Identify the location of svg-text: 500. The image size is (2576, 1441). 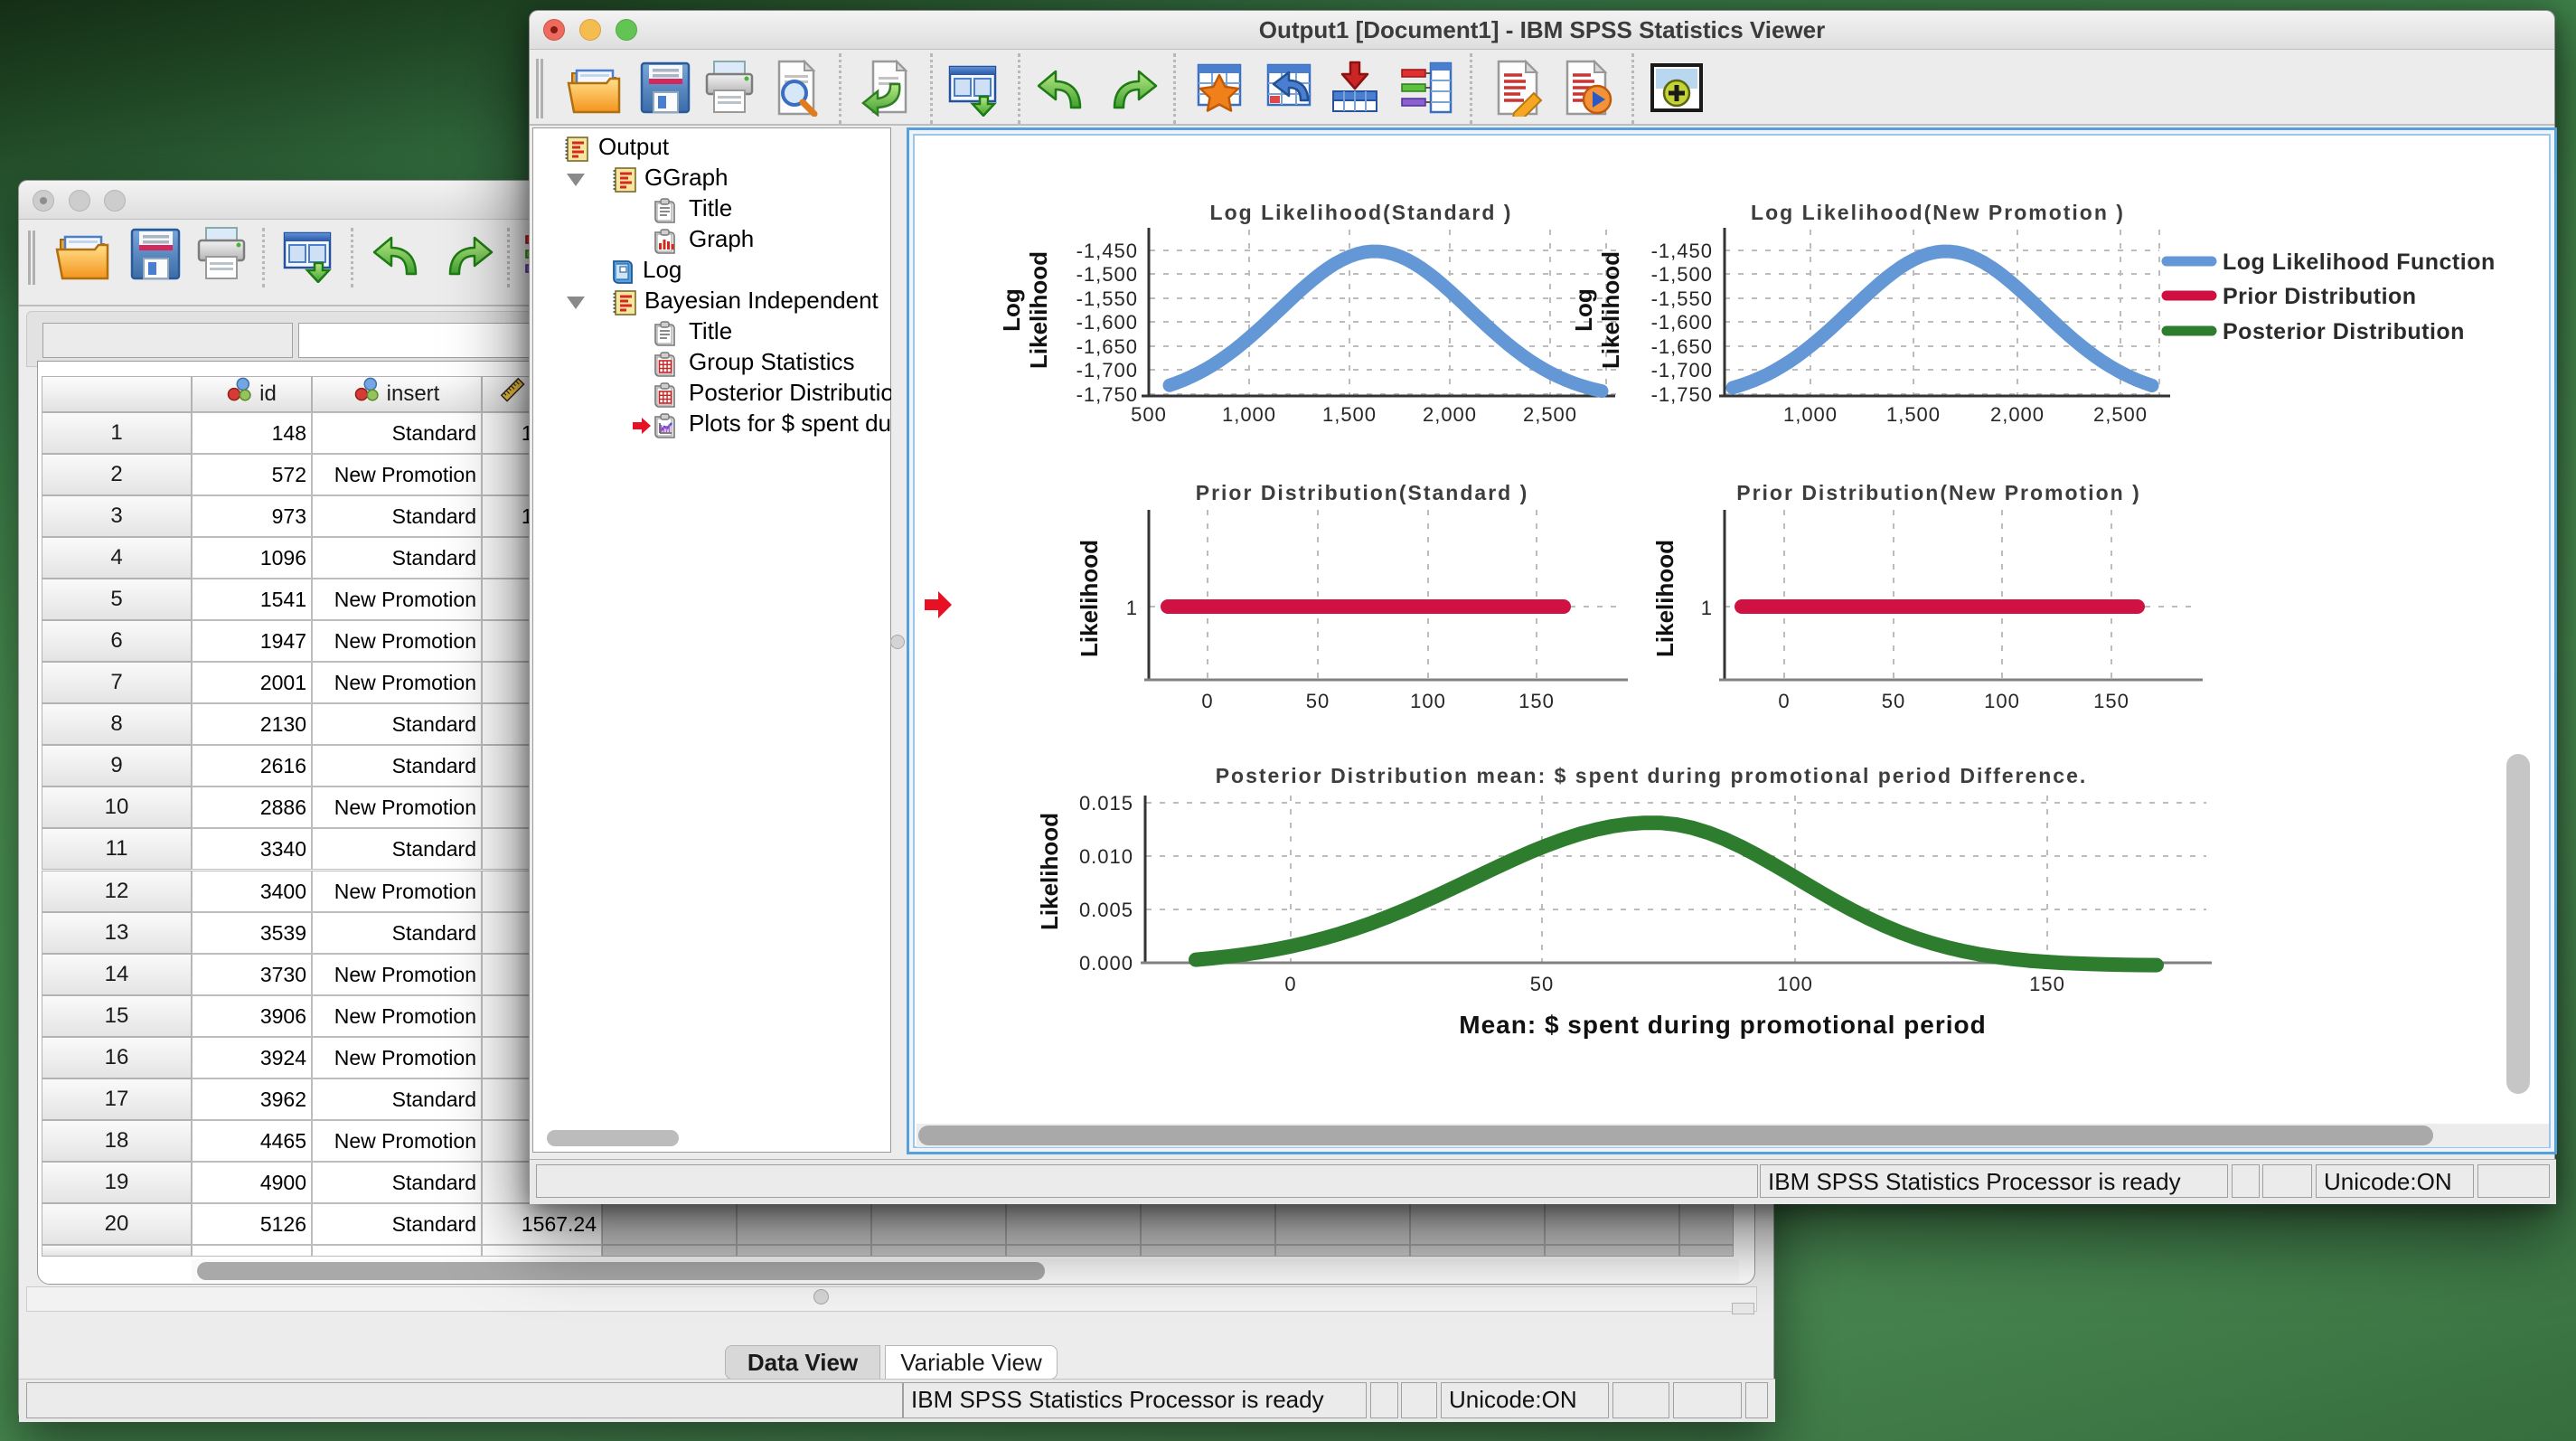
(1149, 414).